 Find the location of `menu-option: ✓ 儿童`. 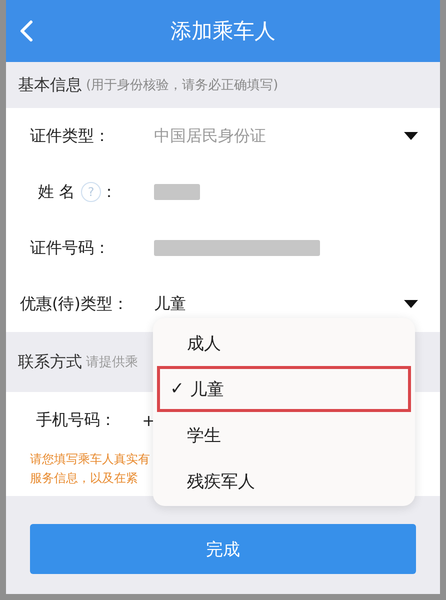

menu-option: ✓ 儿童 is located at coordinates (284, 389).